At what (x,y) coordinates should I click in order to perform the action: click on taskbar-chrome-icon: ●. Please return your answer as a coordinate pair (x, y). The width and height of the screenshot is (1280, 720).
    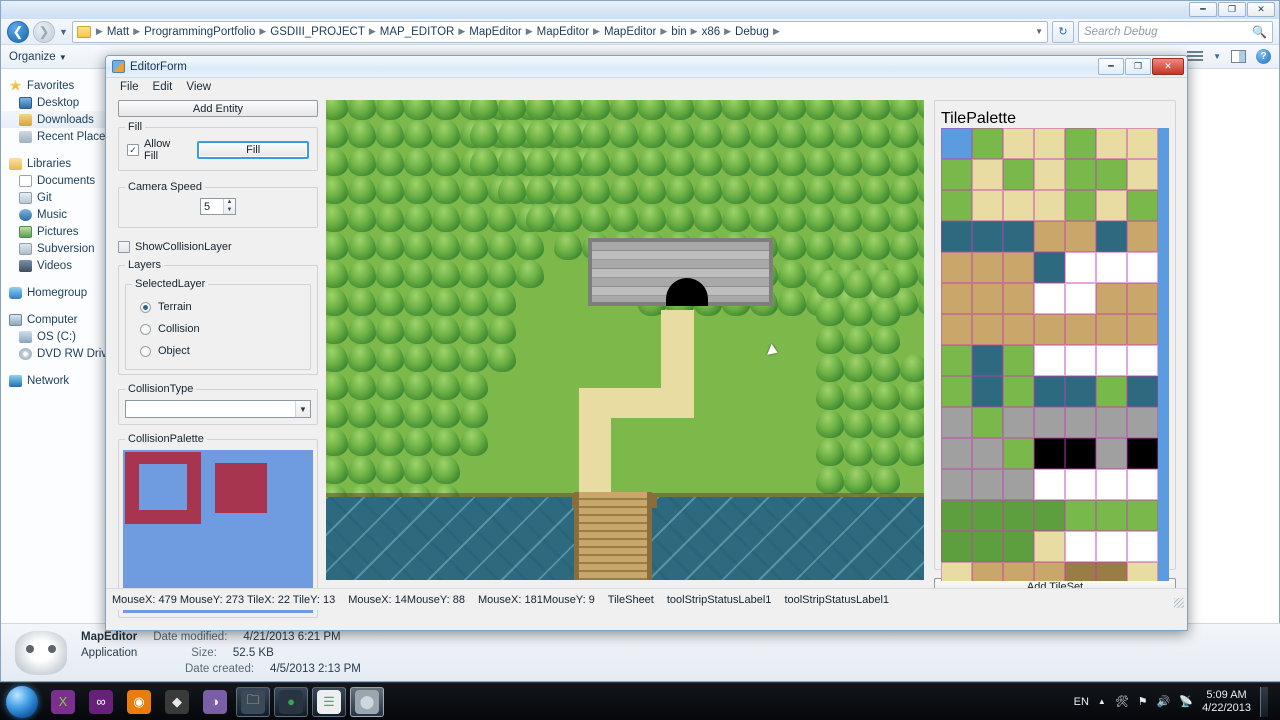
    Looking at the image, I should click on (291, 701).